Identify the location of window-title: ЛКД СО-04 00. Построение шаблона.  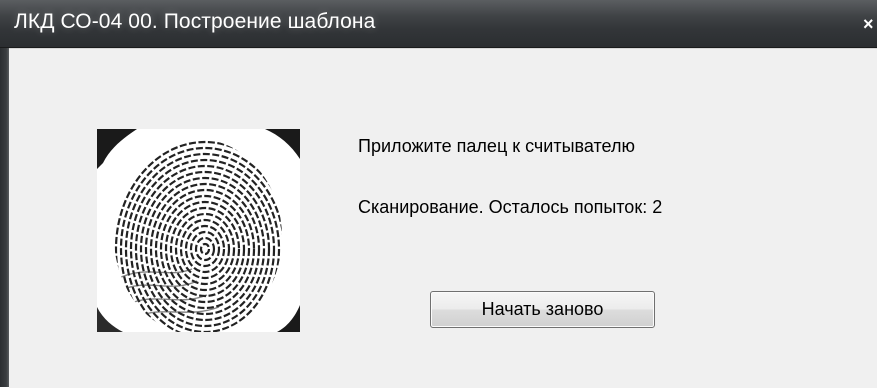
(195, 21).